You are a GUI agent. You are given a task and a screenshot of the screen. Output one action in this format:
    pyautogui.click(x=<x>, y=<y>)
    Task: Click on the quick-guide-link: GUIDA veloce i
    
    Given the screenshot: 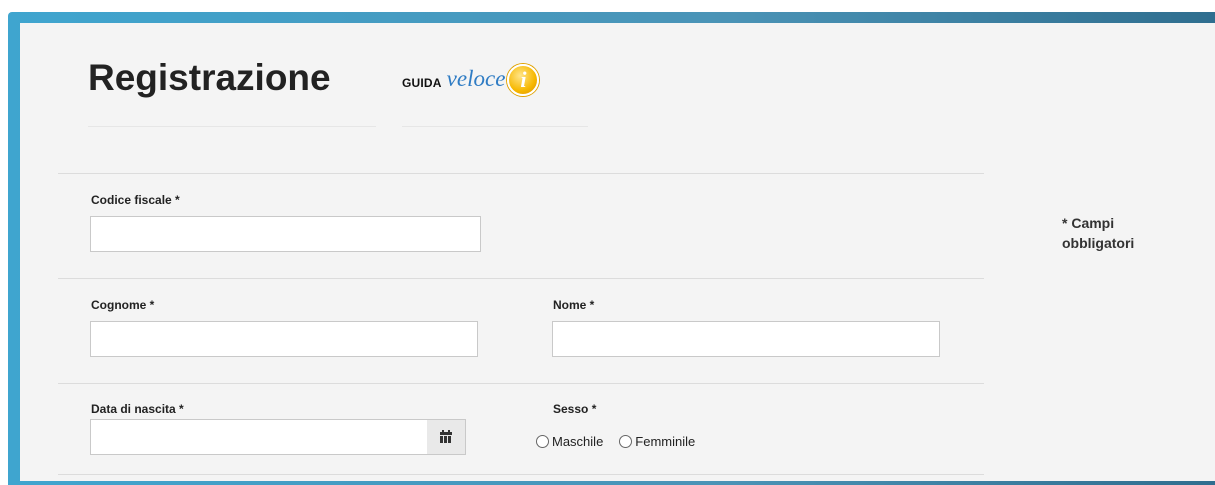 What is the action you would take?
    pyautogui.click(x=471, y=83)
    